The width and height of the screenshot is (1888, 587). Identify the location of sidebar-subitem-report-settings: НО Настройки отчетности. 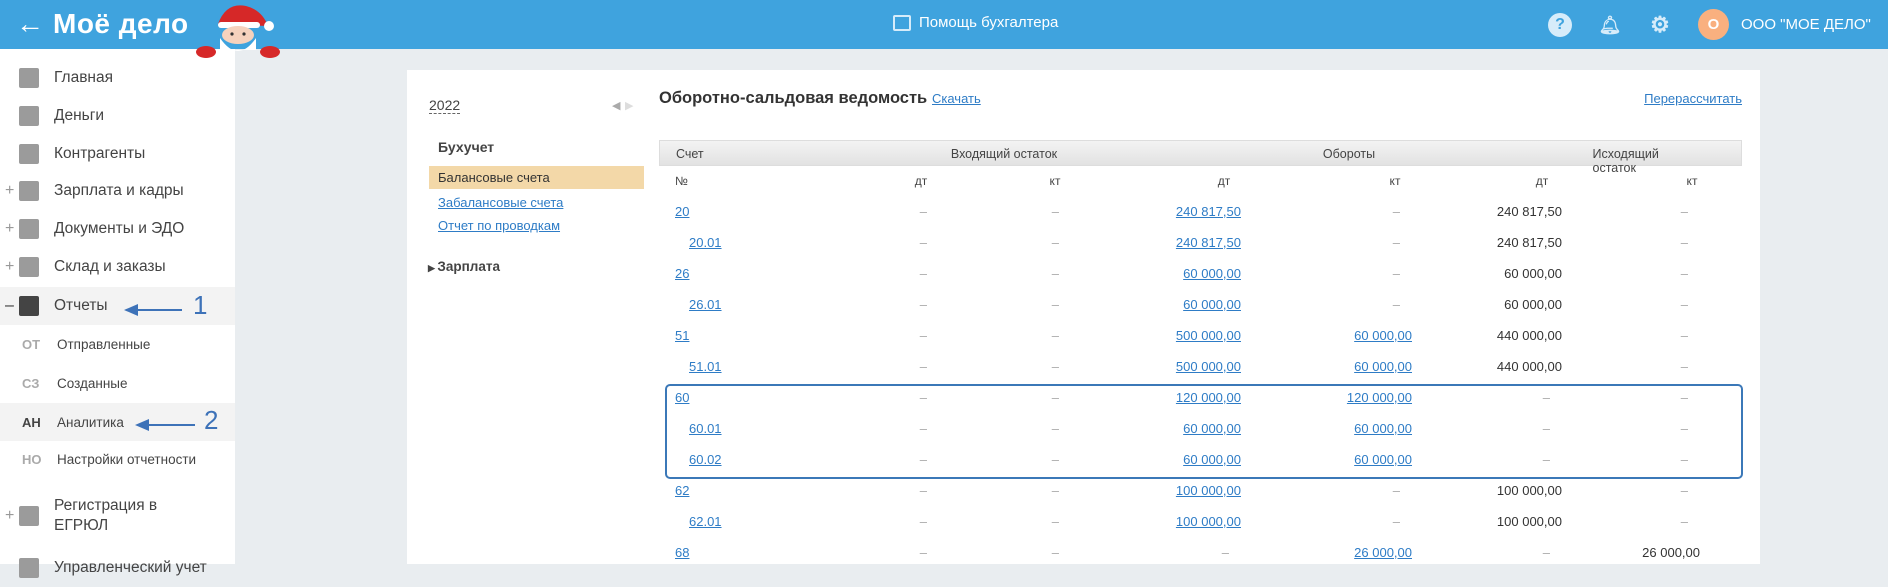
(117, 459).